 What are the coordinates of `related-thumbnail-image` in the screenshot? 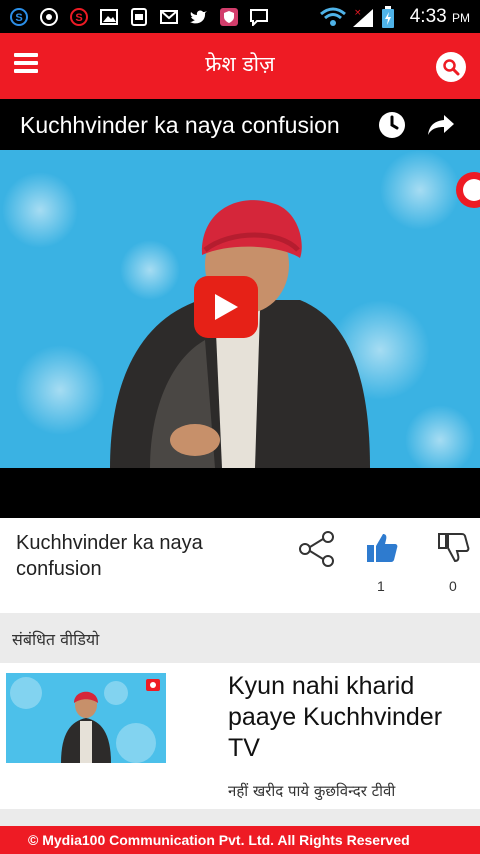 It's located at (86, 718).